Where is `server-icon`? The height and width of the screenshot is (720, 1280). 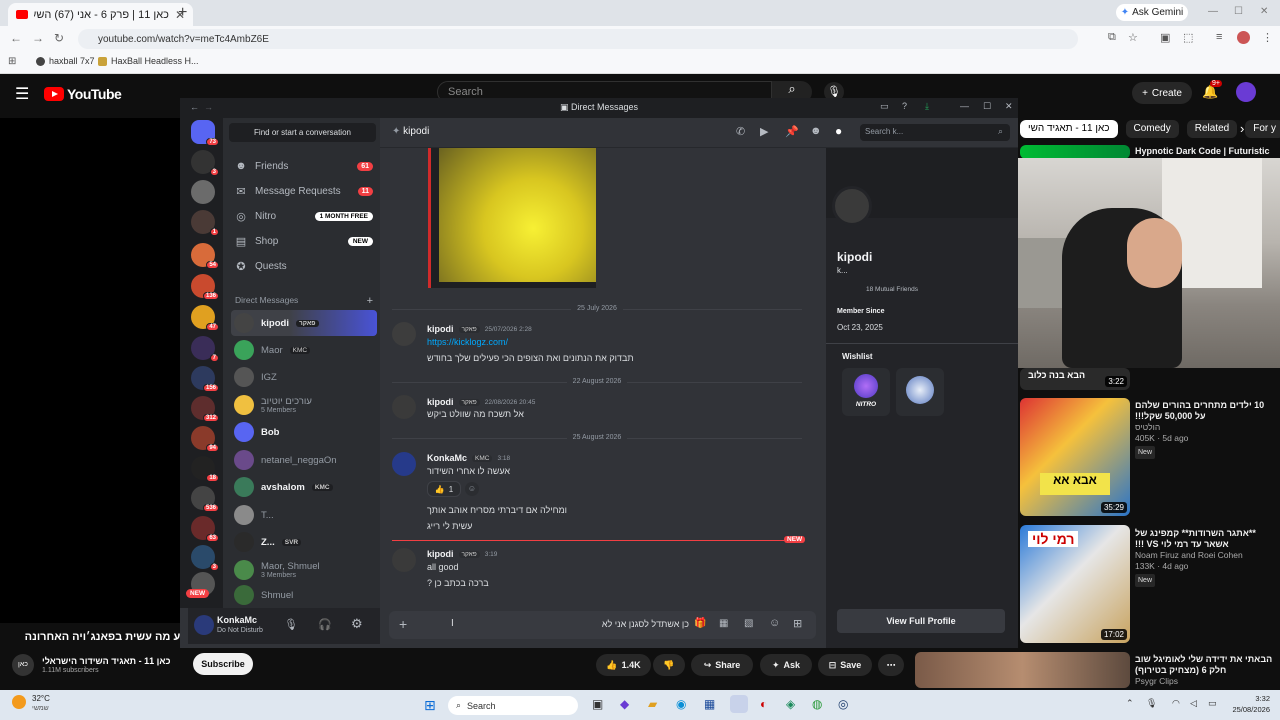 server-icon is located at coordinates (203, 192).